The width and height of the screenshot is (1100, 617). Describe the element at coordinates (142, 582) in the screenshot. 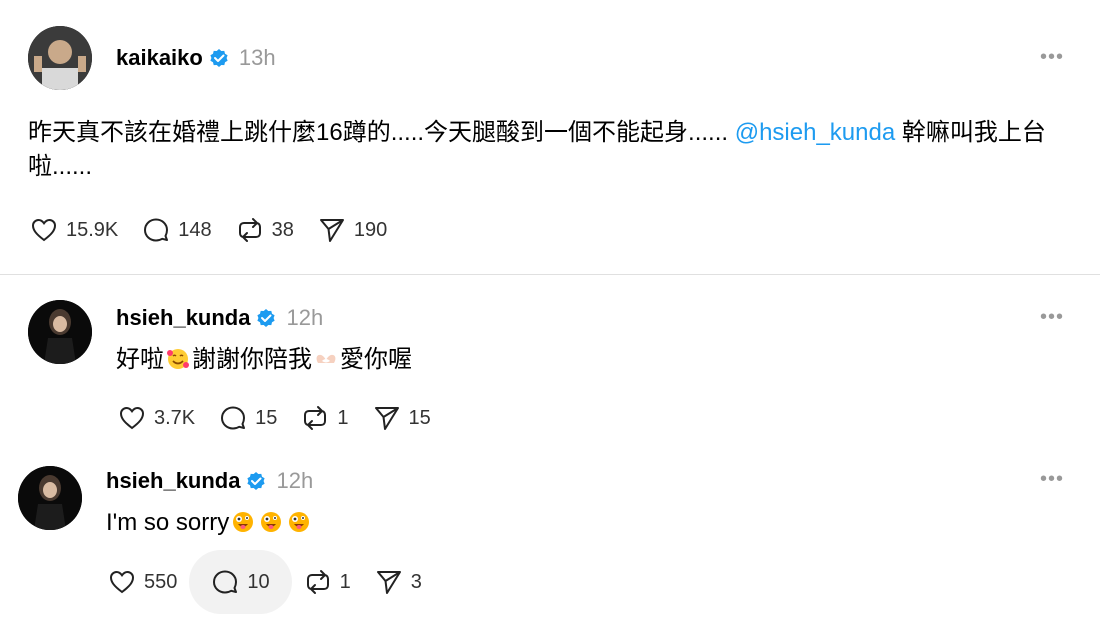

I see `like-button: 550` at that location.